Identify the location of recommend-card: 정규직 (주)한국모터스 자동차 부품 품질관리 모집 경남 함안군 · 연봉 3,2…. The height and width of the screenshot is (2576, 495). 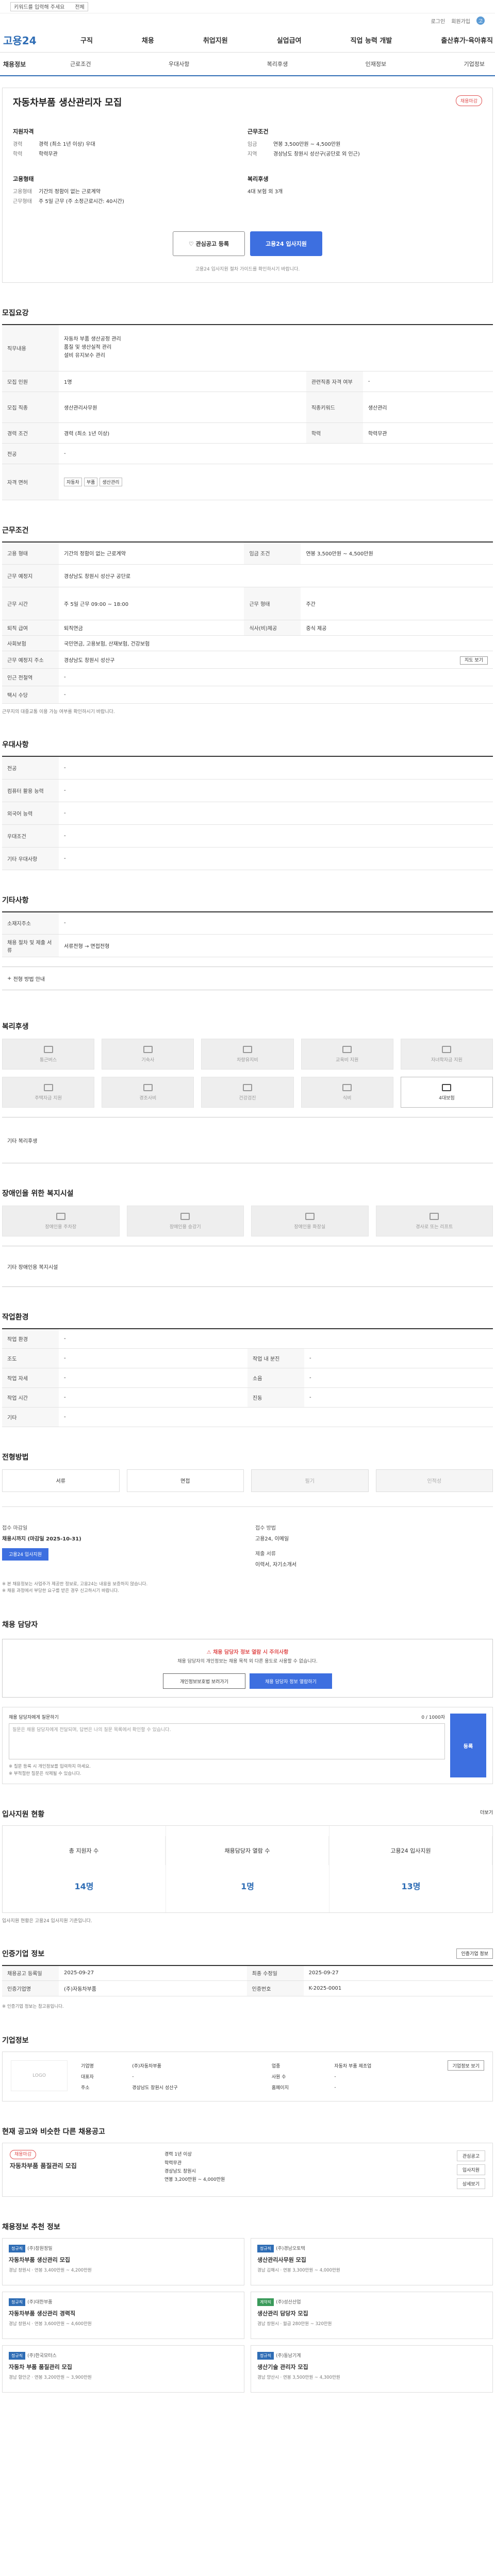
(123, 2369).